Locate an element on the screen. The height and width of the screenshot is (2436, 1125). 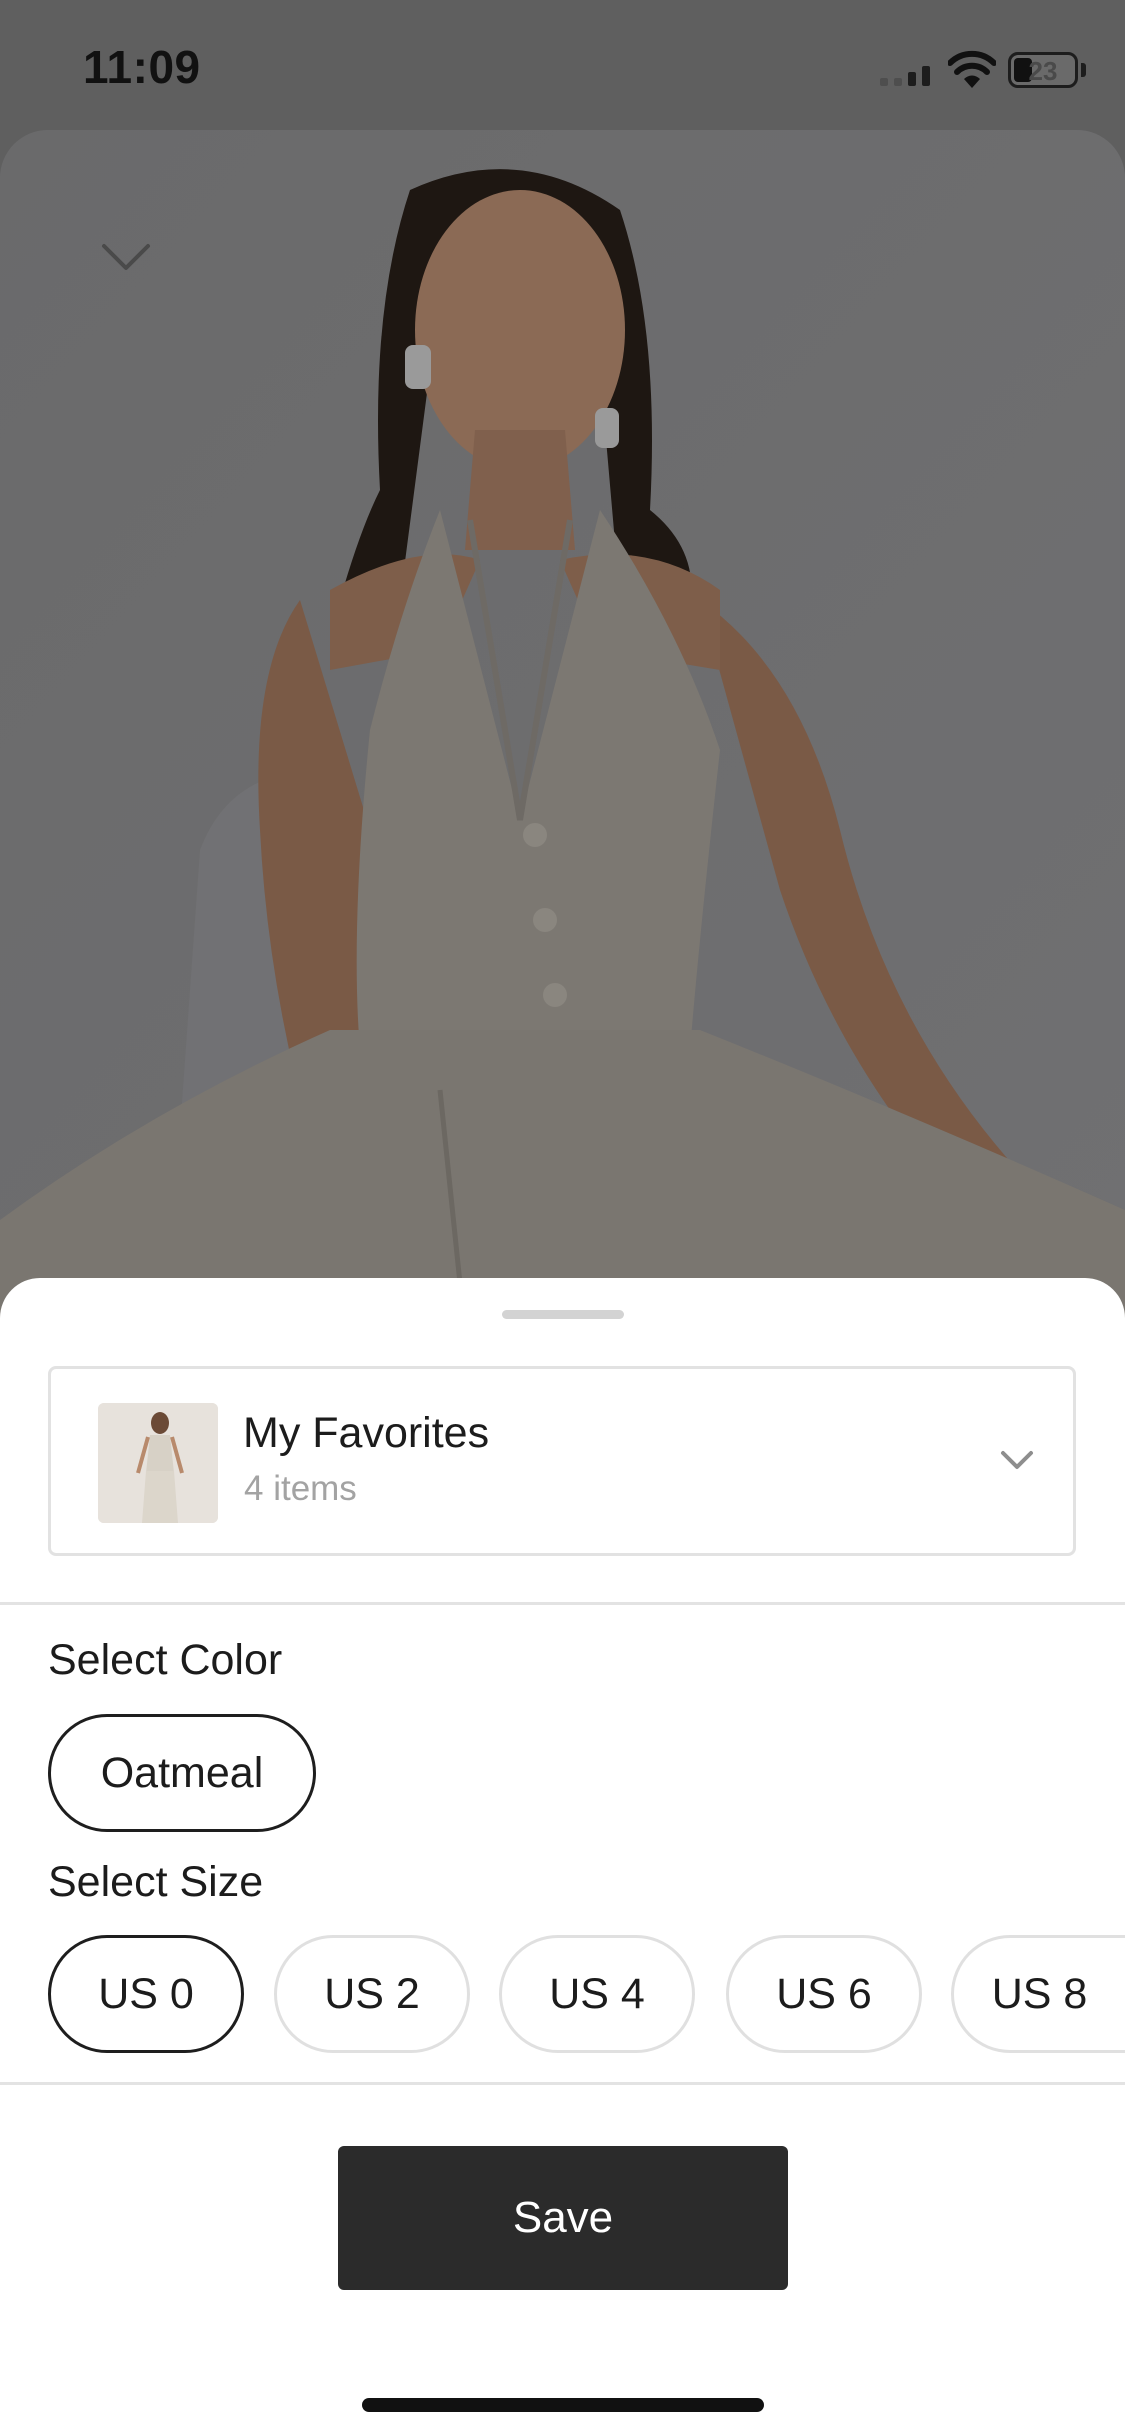
battery-icon: 23 is located at coordinates (1043, 70).